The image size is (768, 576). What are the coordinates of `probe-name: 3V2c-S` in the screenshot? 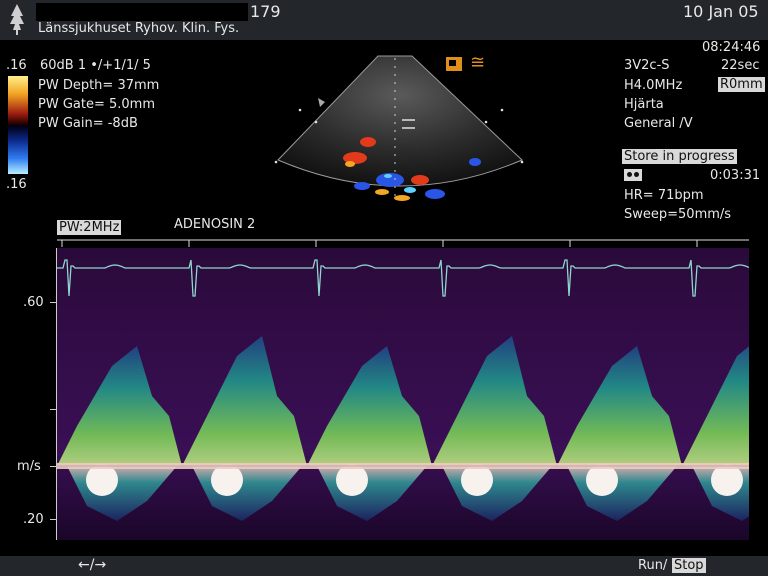 It's located at (647, 65).